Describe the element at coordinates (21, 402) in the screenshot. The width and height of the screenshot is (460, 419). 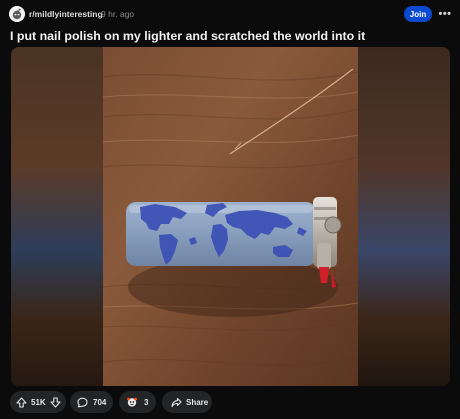
I see `upvote-icon` at that location.